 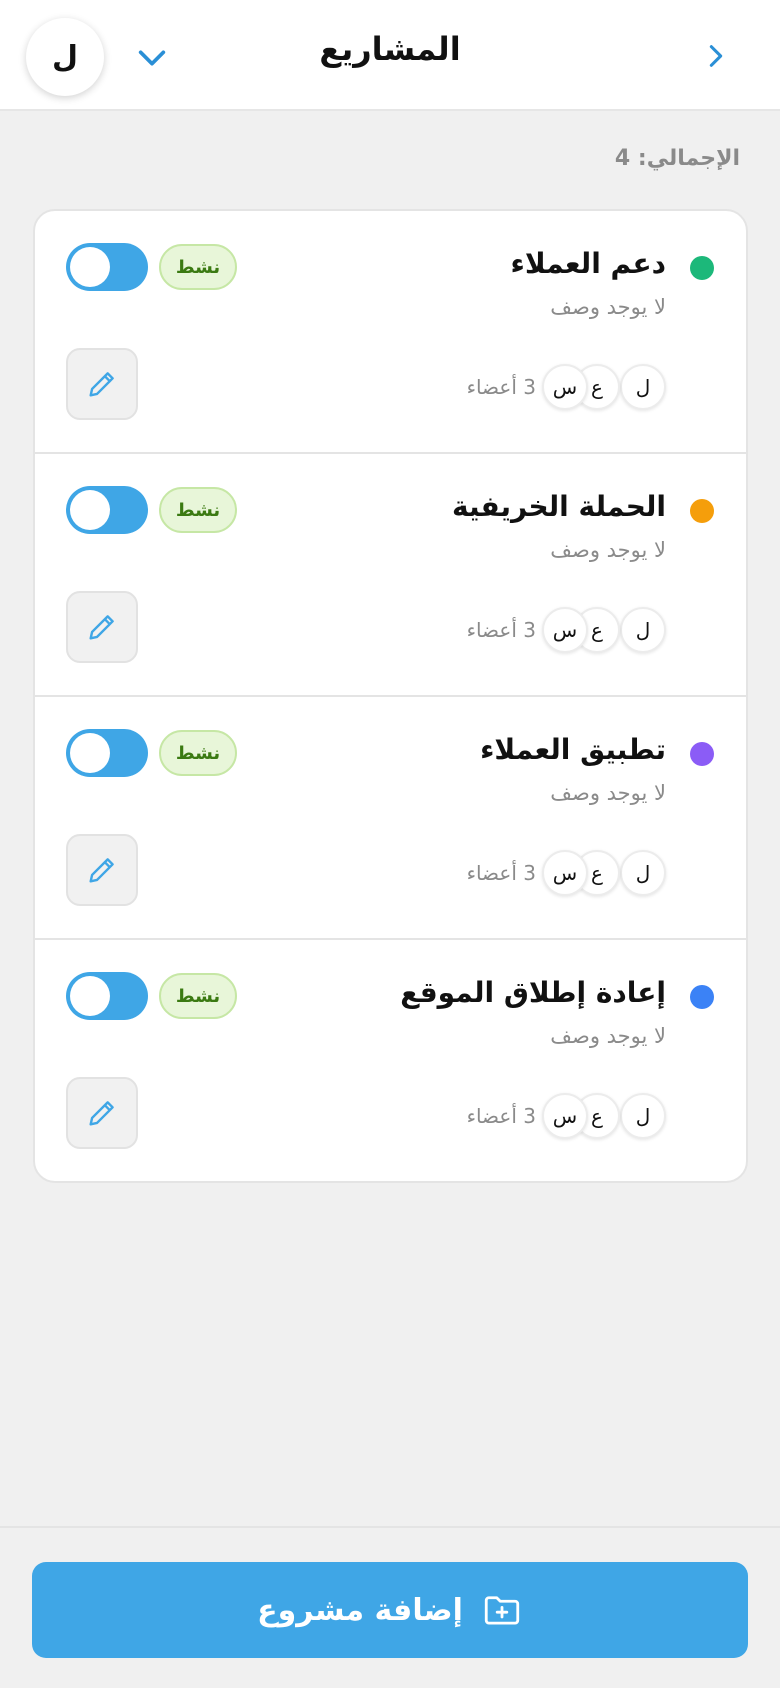 I want to click on dropdown-button, so click(x=152, y=58).